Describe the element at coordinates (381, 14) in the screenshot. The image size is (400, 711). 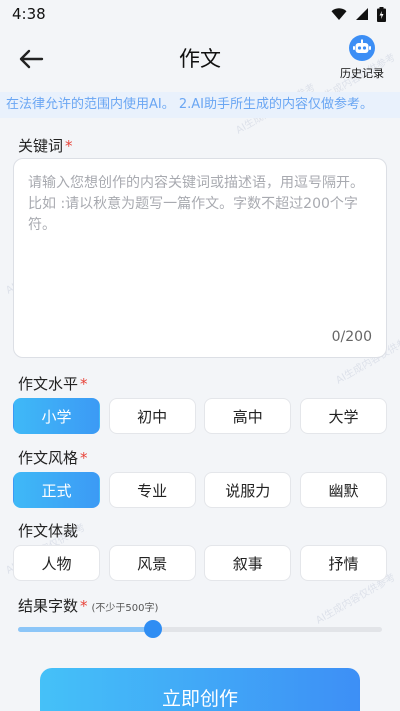
I see `battery-icon` at that location.